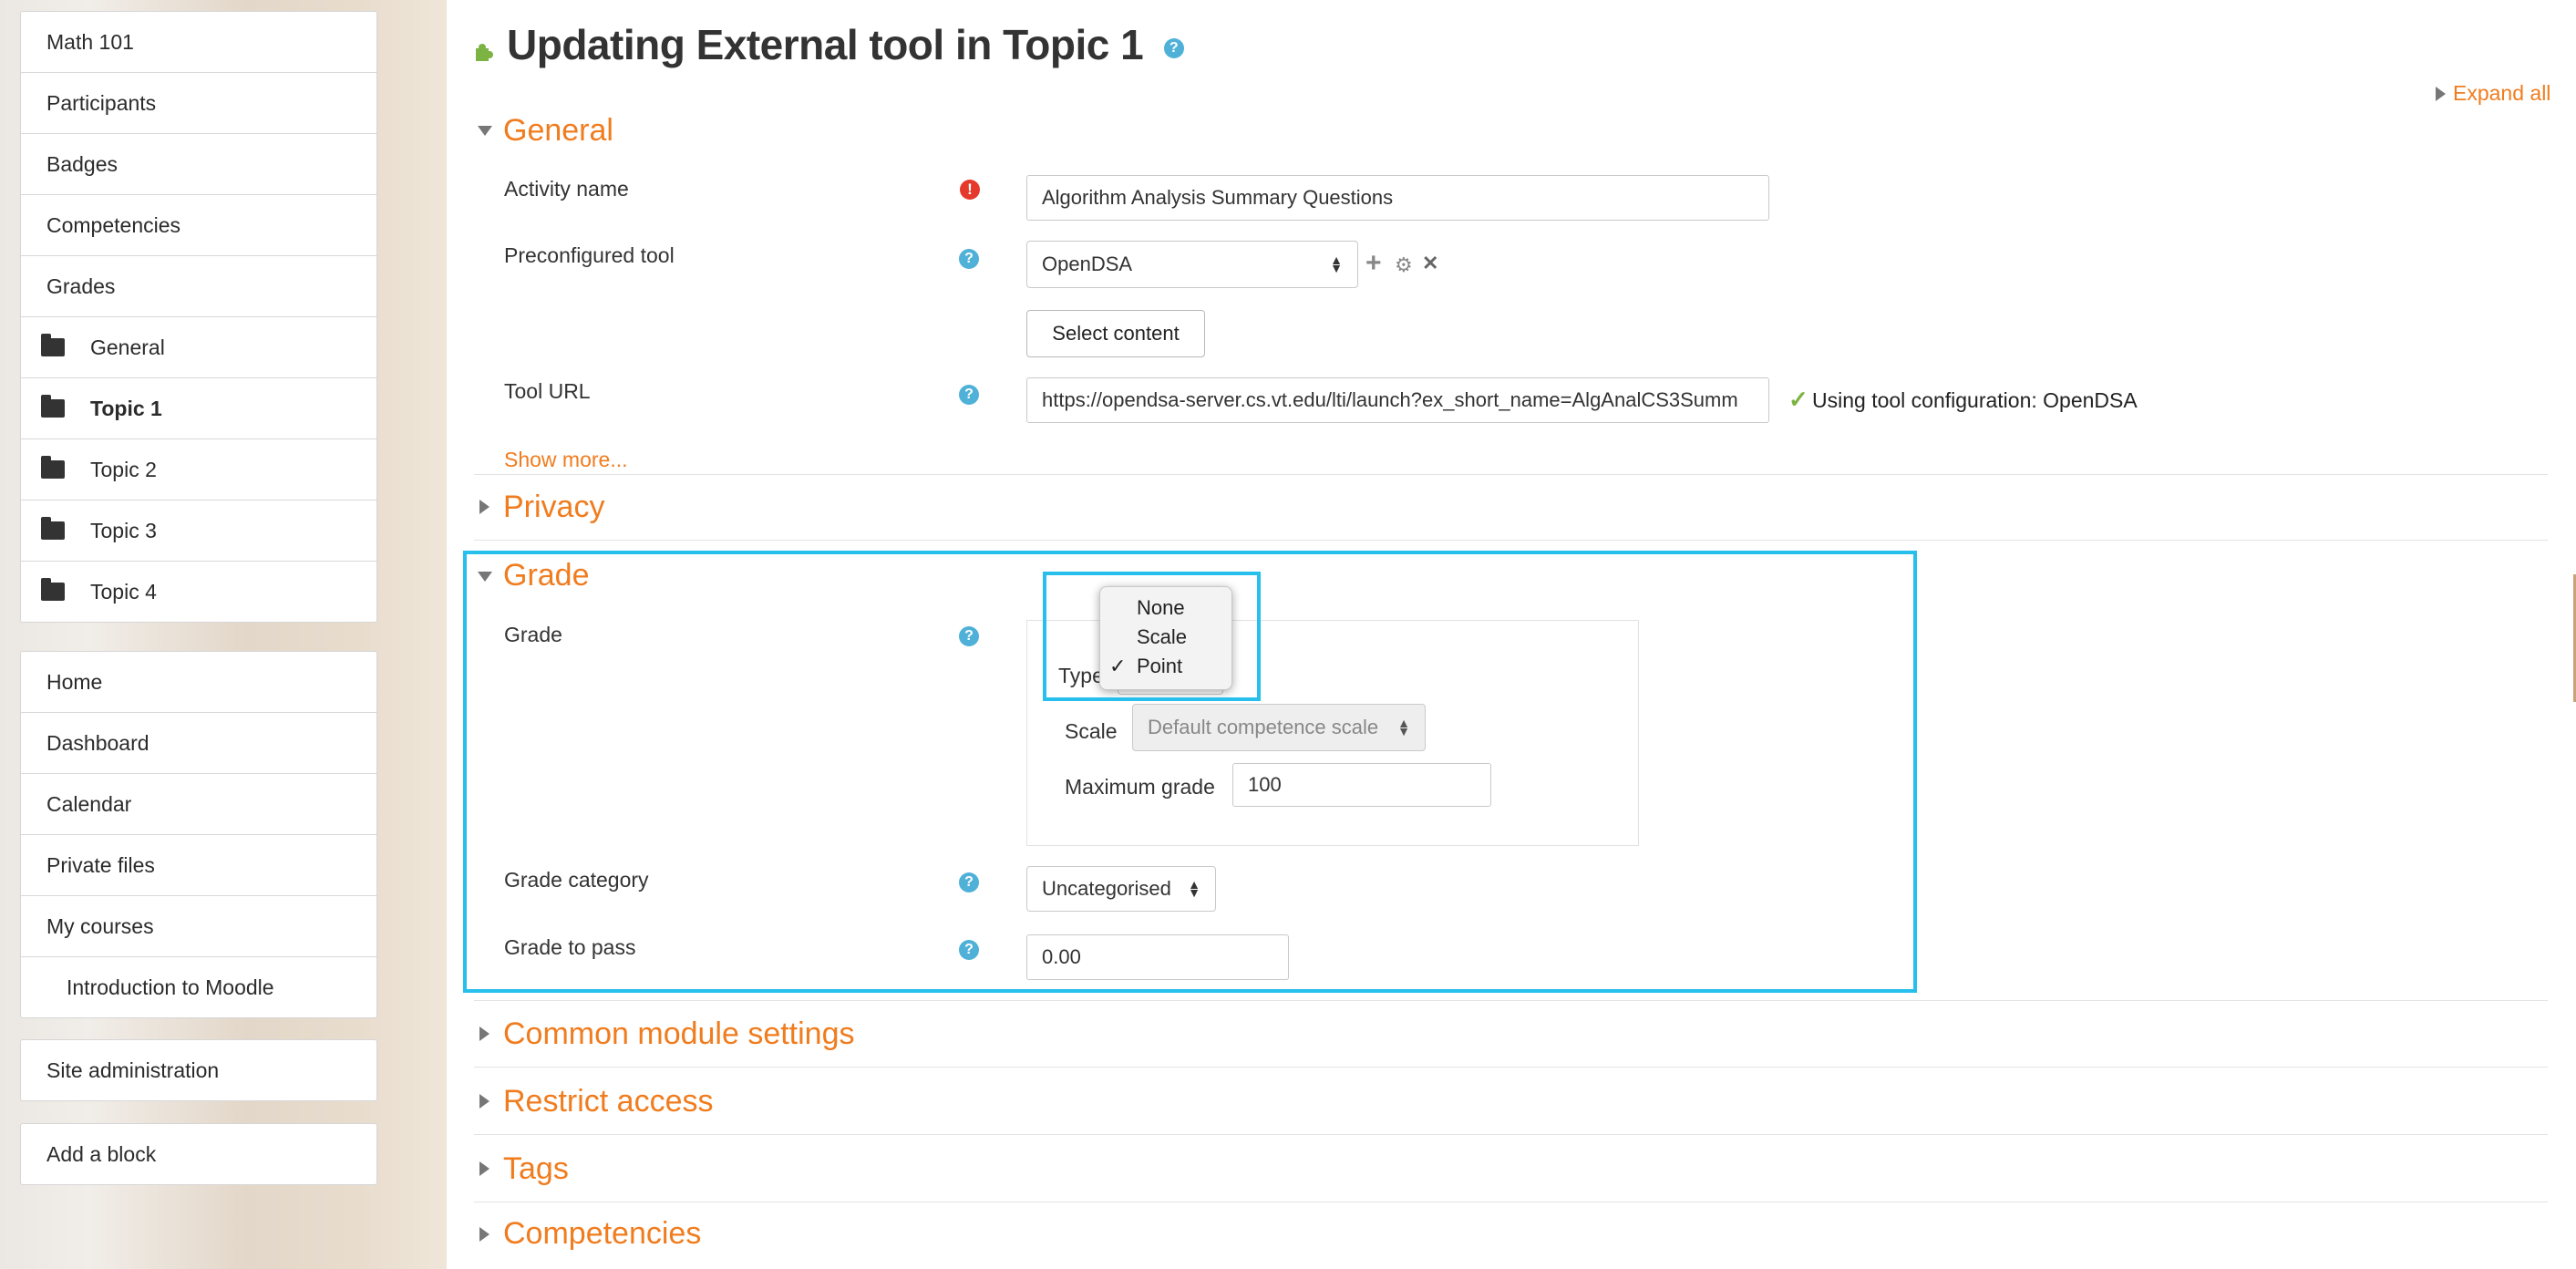 Image resolution: width=2576 pixels, height=1269 pixels. Describe the element at coordinates (100, 864) in the screenshot. I see `sidebar-item-label: Private files` at that location.